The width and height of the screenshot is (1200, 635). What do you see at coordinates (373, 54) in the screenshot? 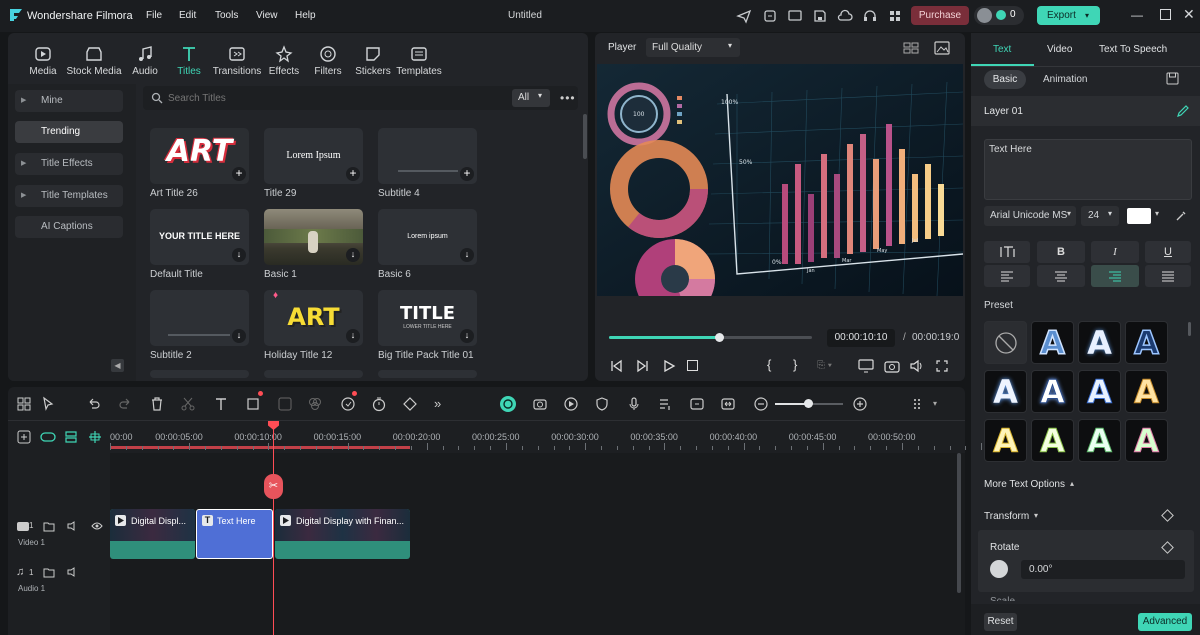
I see `stickers-icon` at bounding box center [373, 54].